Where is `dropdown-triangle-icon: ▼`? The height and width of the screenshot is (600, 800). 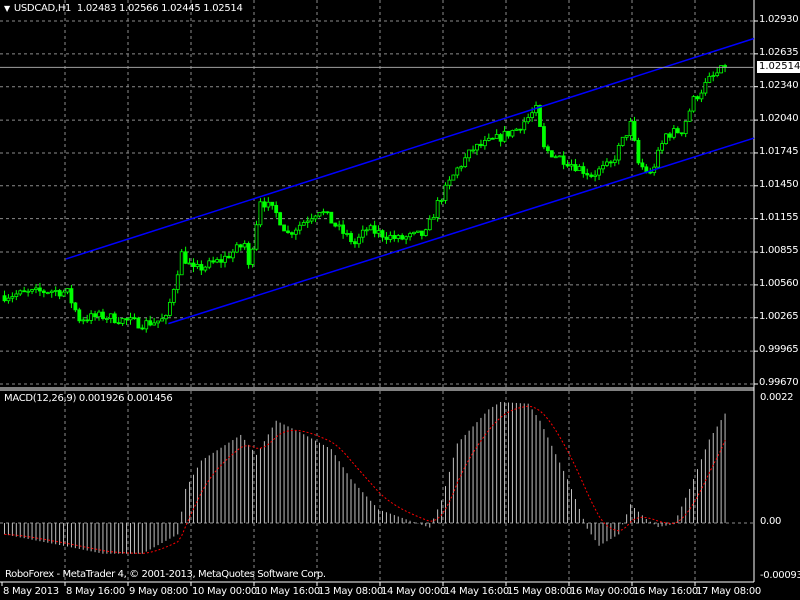 dropdown-triangle-icon: ▼ is located at coordinates (7, 8).